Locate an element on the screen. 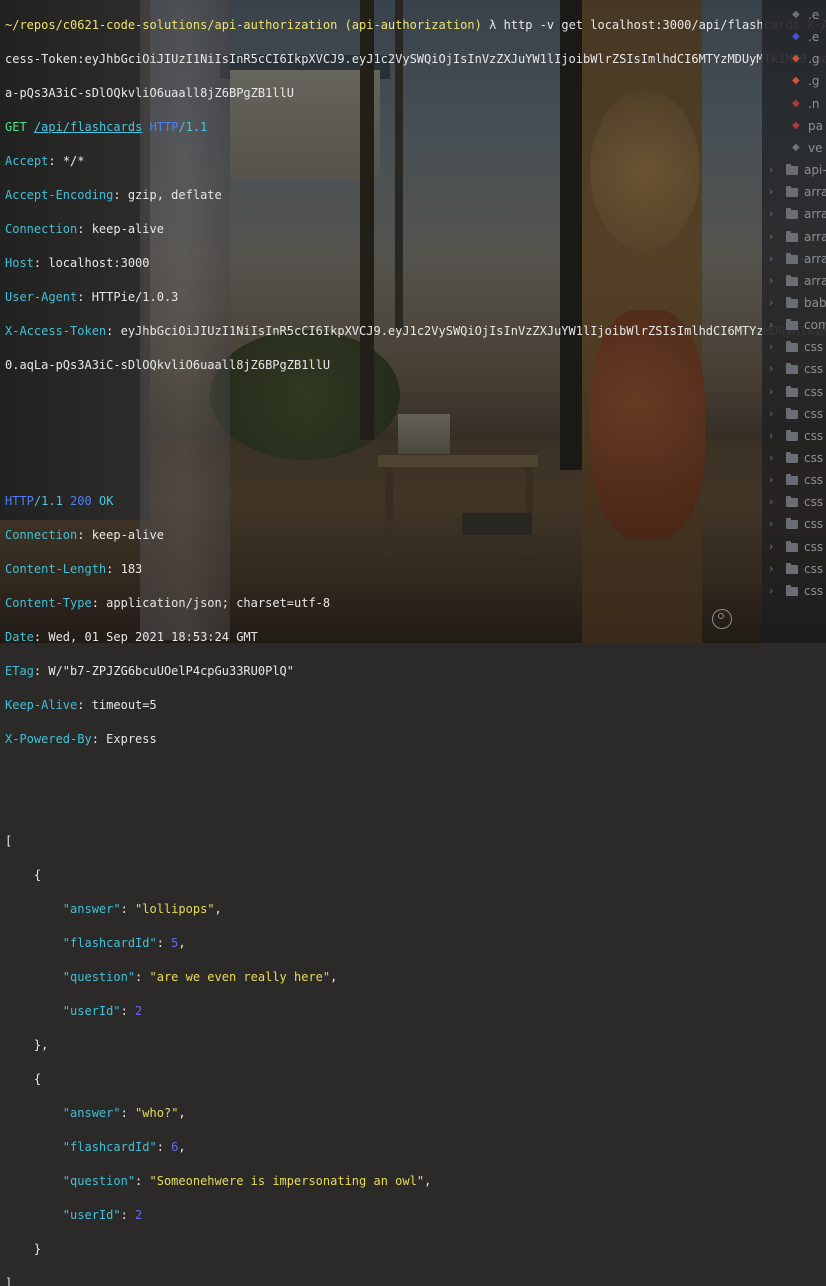 This screenshot has height=1286, width=826. account-icon is located at coordinates (722, 619).